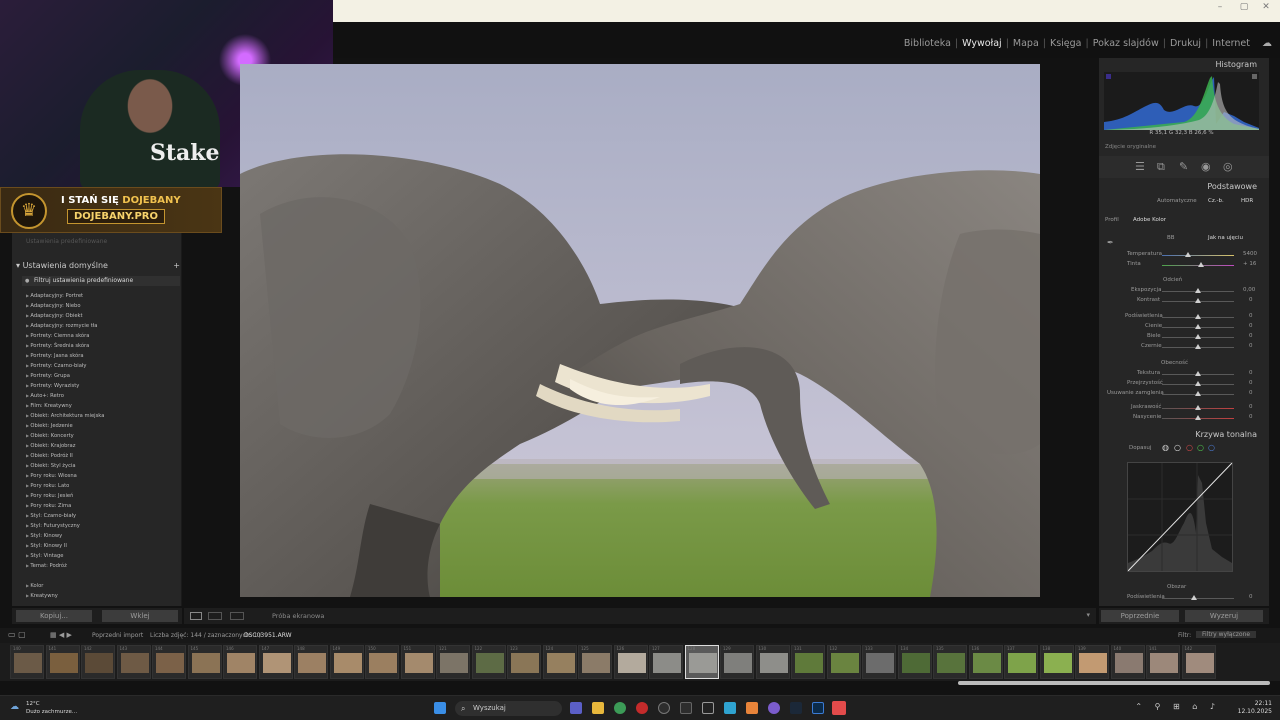 The width and height of the screenshot is (1280, 720). Describe the element at coordinates (1177, 706) in the screenshot. I see `system-tray: ⌃ ⚲ ⊞ ⌂ ♪` at that location.